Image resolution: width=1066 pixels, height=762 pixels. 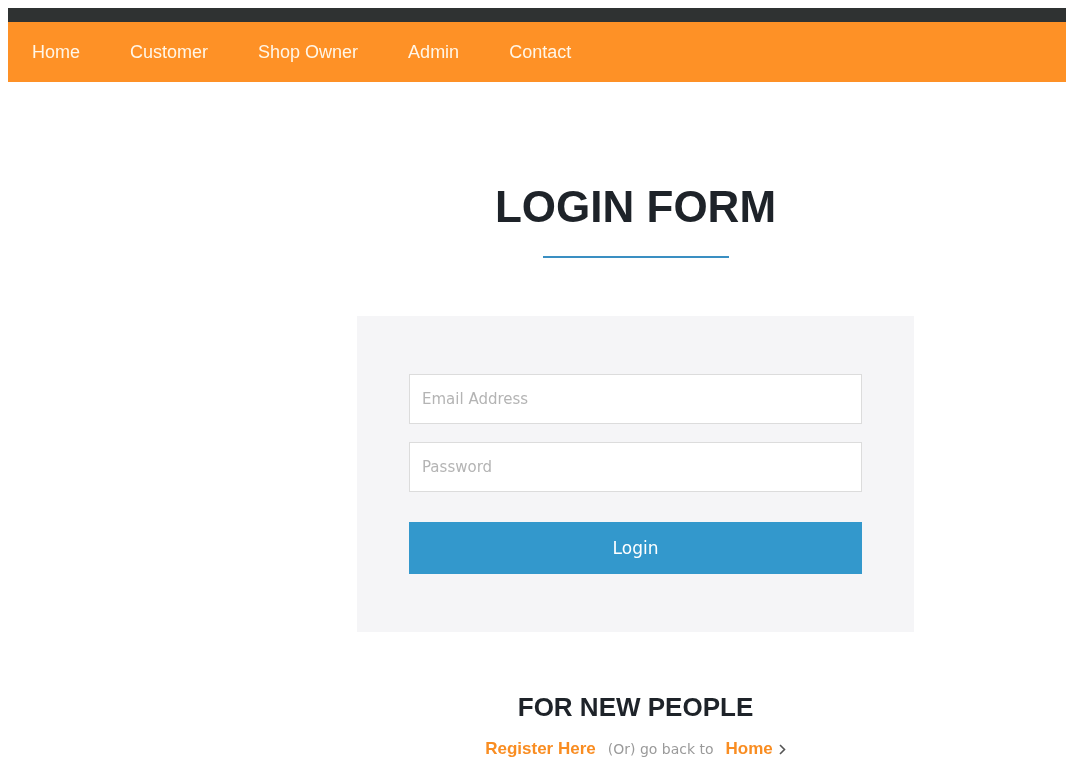 I want to click on home-link: Home, so click(x=749, y=749).